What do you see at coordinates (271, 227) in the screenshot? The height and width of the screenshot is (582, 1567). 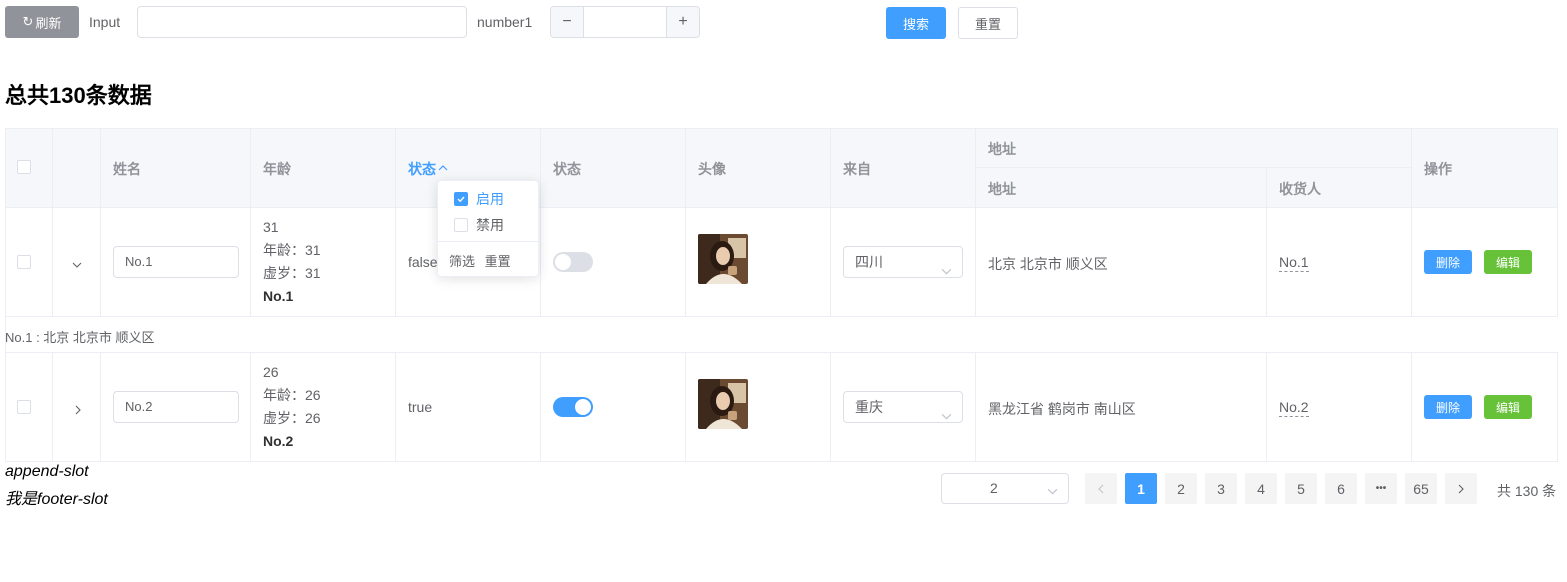 I see `age-value: 31` at bounding box center [271, 227].